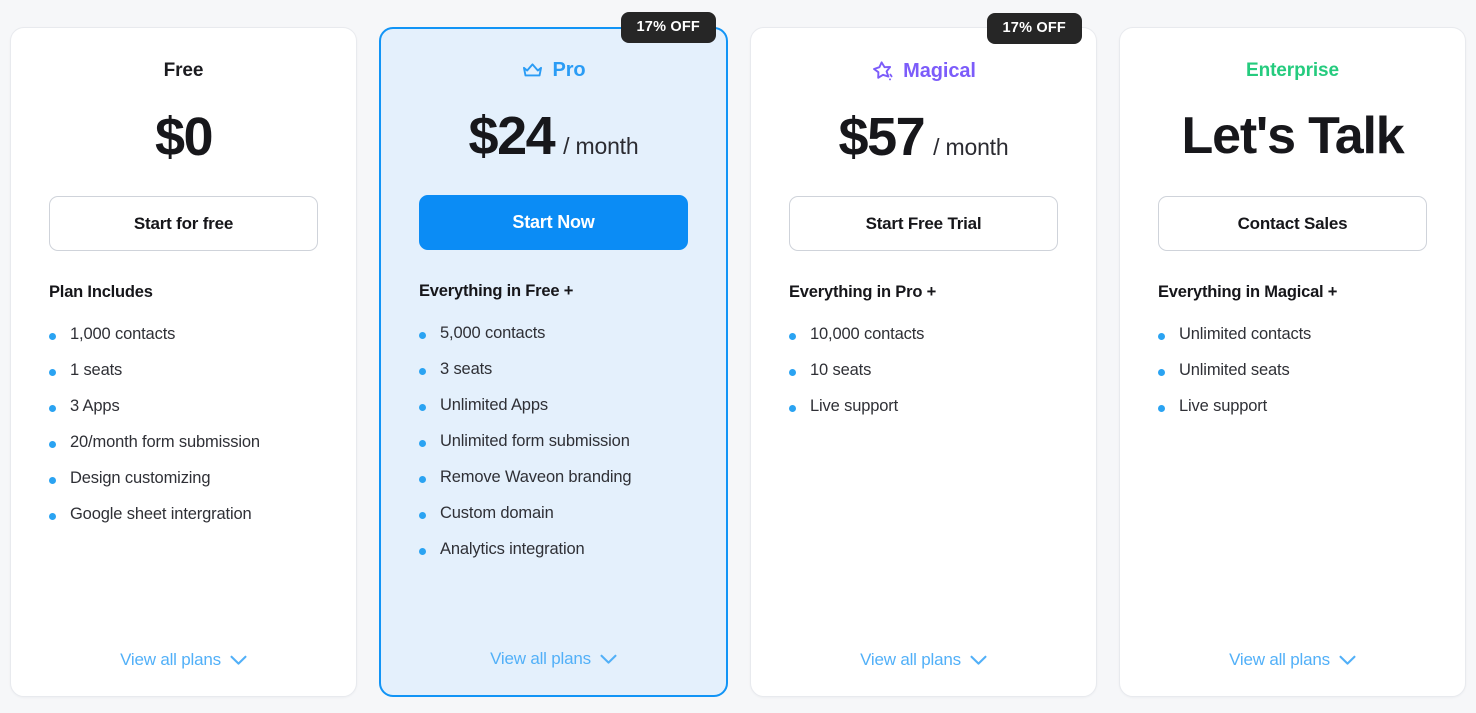  What do you see at coordinates (497, 512) in the screenshot?
I see `feature-label: Custom domain` at bounding box center [497, 512].